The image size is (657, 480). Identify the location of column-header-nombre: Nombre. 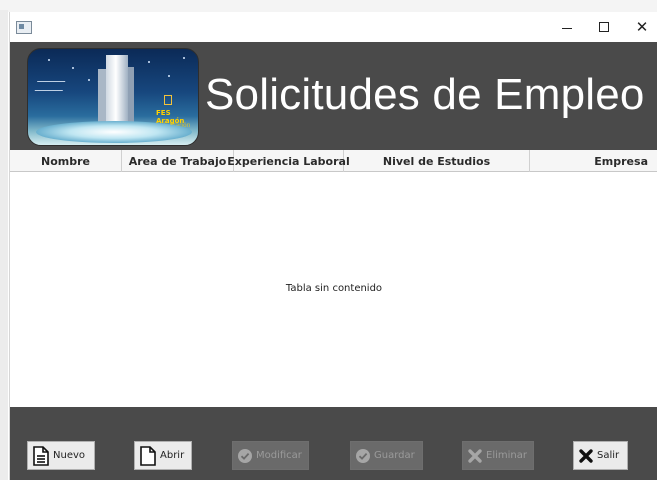
(66, 161).